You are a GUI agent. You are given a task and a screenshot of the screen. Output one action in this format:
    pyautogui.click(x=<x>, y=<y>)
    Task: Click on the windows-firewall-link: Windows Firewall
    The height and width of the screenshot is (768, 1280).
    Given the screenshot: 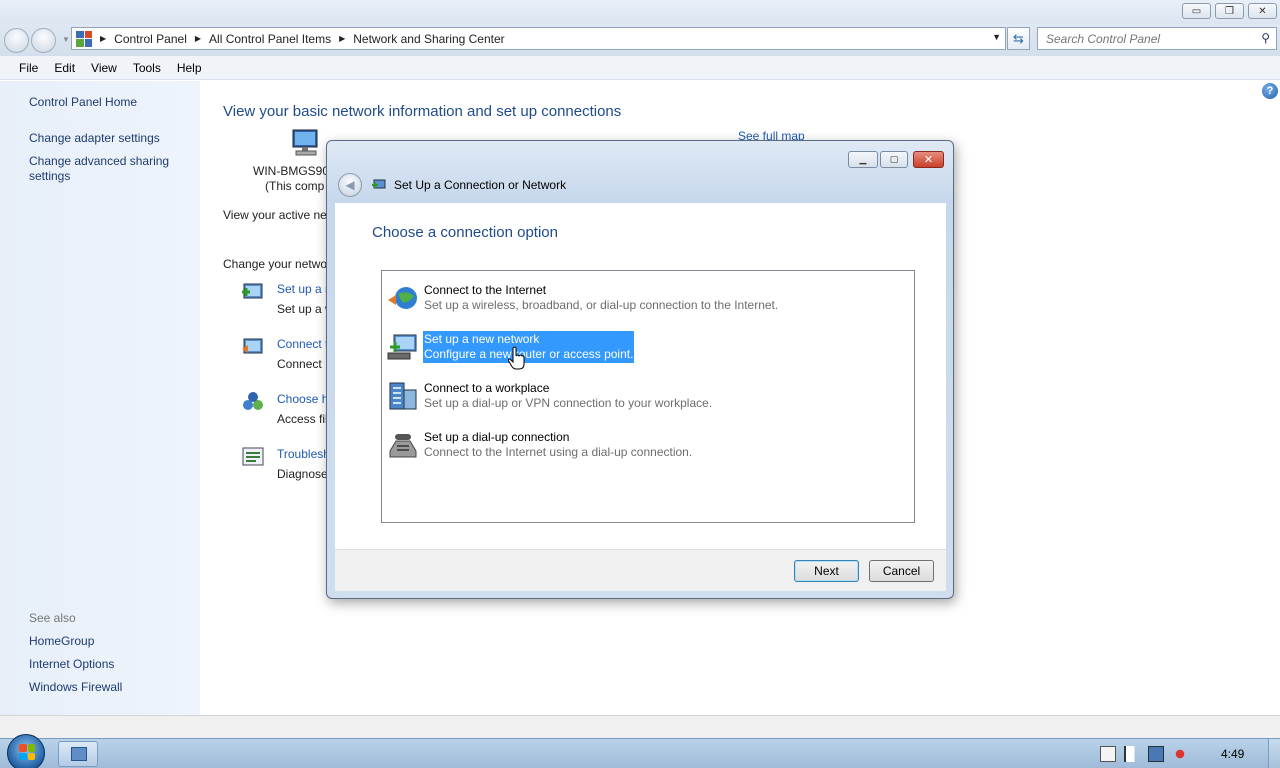 What is the action you would take?
    pyautogui.click(x=109, y=687)
    